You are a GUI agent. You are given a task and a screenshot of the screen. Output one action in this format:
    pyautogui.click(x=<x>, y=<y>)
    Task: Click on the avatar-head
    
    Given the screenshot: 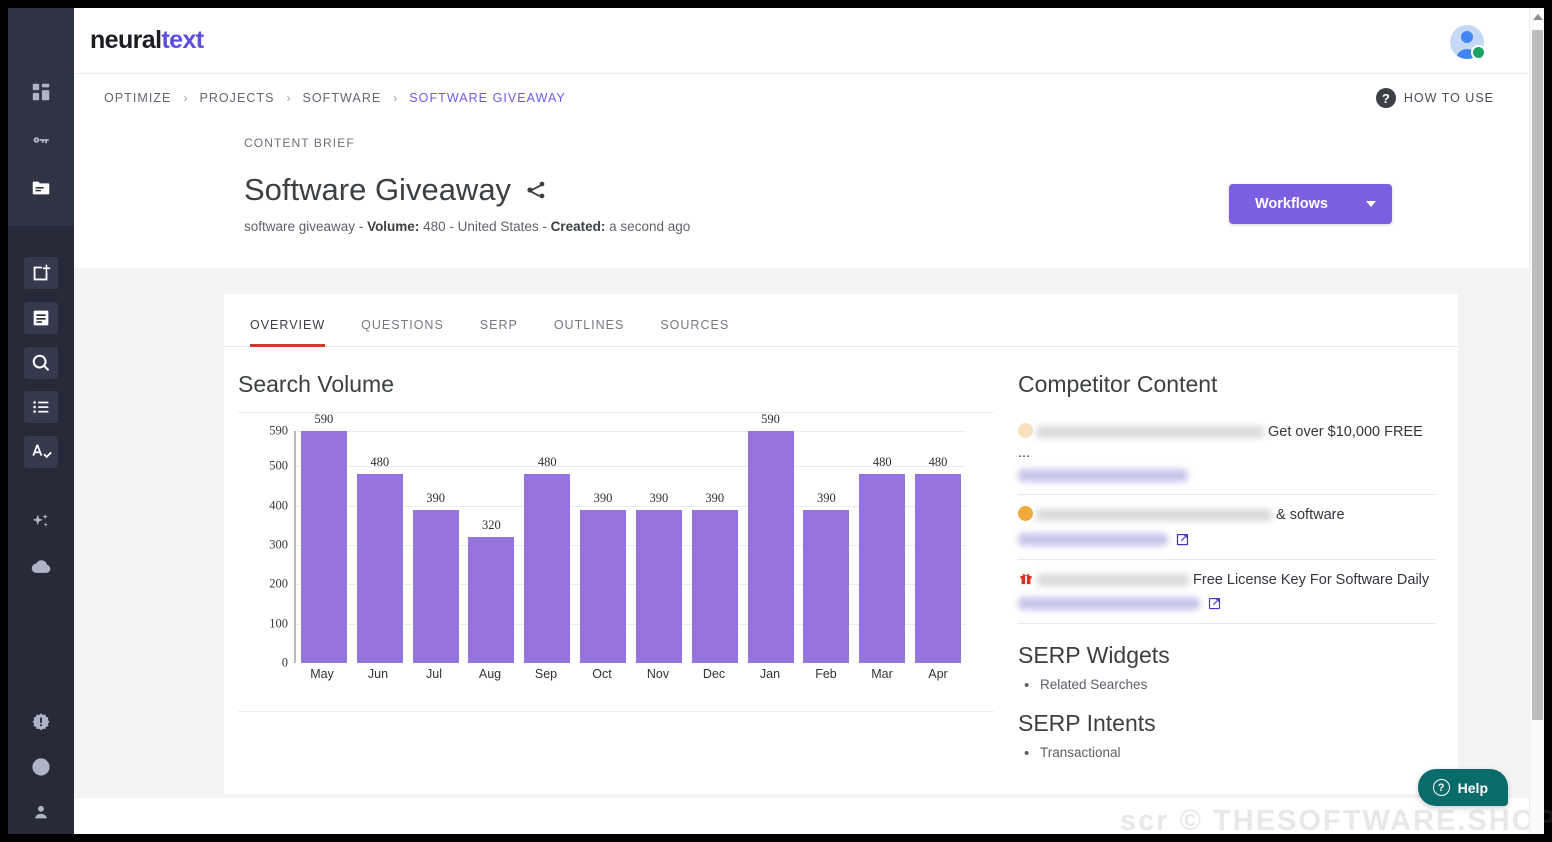 What is the action you would take?
    pyautogui.click(x=1467, y=37)
    